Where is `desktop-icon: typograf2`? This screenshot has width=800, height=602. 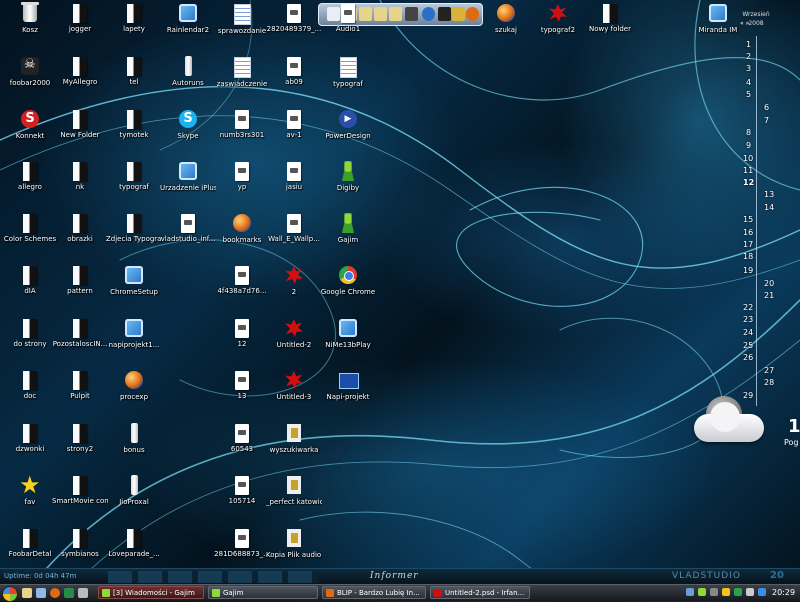
desktop-icon: typograf2 is located at coordinates (558, 27).